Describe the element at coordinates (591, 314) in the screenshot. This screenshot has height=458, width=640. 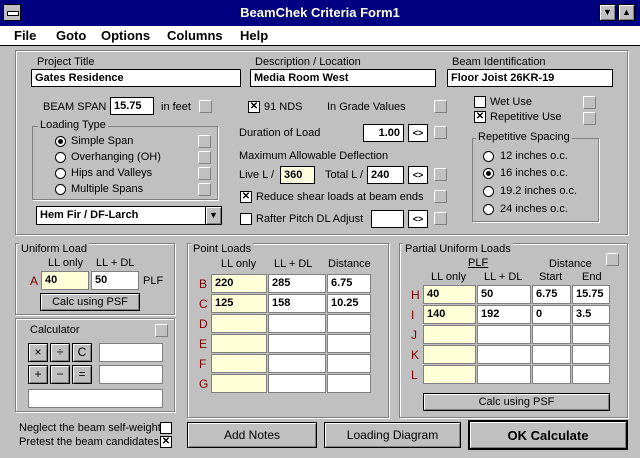
I see `partial-end-cell: 3.5` at that location.